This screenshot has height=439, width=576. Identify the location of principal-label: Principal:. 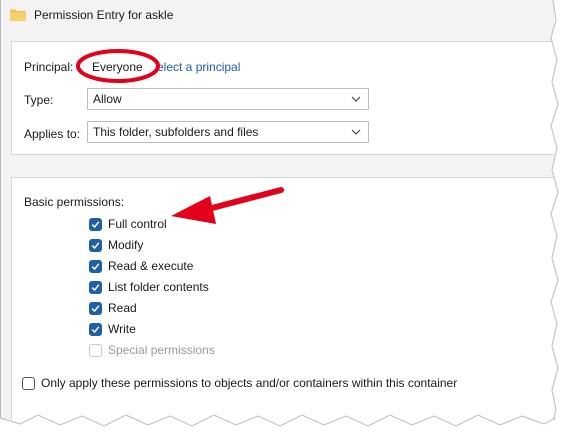
(49, 67).